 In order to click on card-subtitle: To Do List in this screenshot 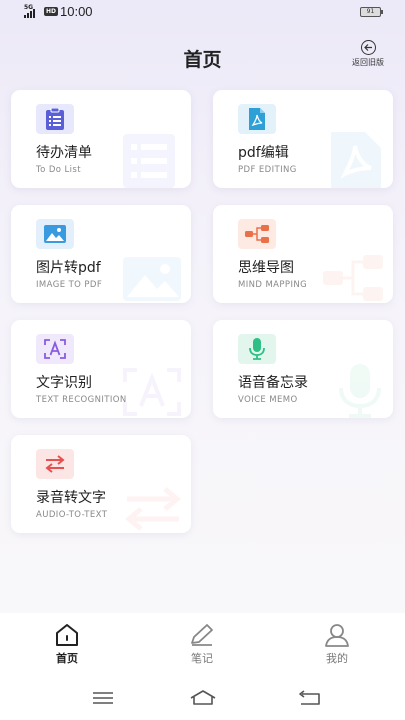, I will do `click(58, 170)`.